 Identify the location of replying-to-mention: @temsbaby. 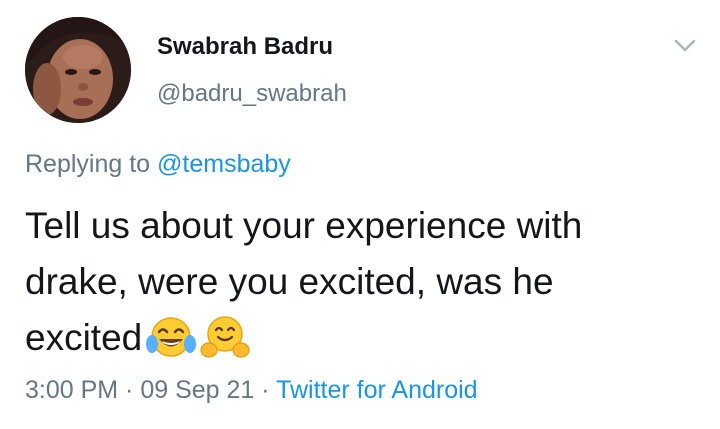
(224, 164).